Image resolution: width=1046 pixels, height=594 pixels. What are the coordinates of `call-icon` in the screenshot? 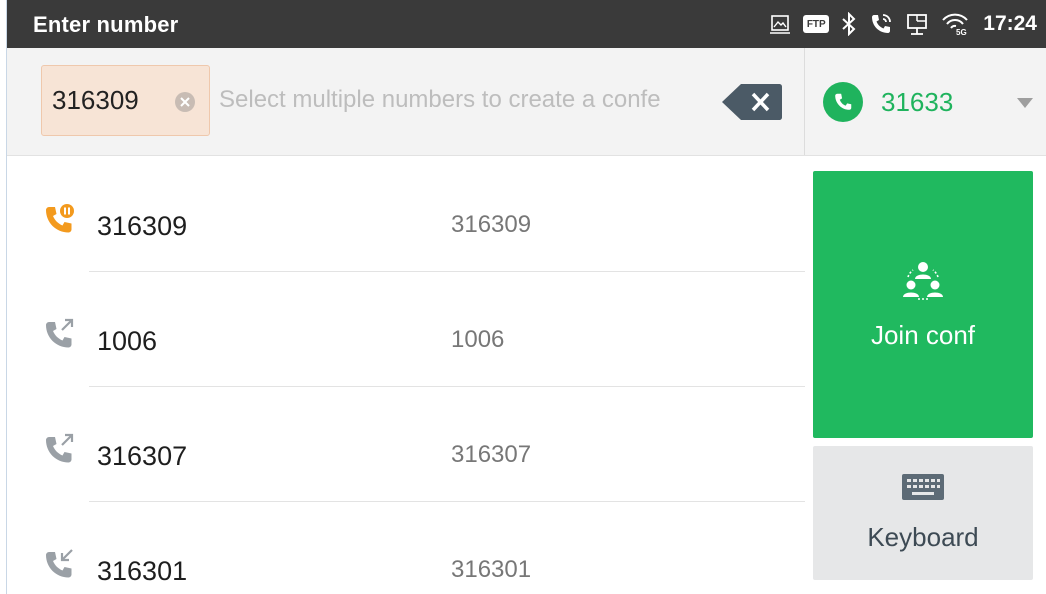 It's located at (881, 24).